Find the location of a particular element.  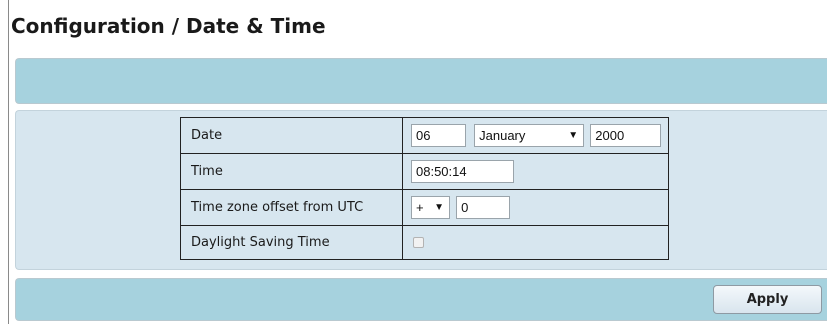

time-value-cell: 08:50:14 is located at coordinates (535, 171).